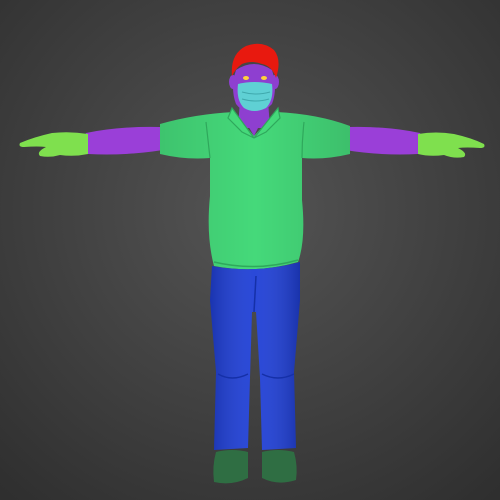 This screenshot has width=500, height=500. Describe the element at coordinates (255, 96) in the screenshot. I see `face-mask` at that location.